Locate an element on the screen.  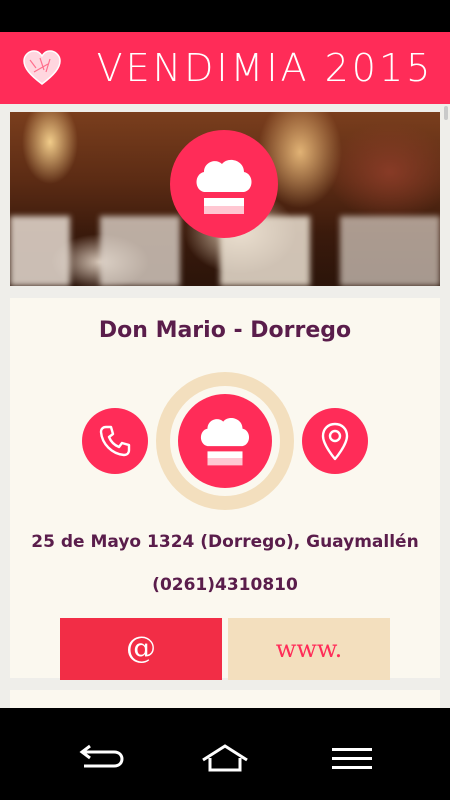
restaurant-phone: (0261)4310810 is located at coordinates (225, 585).